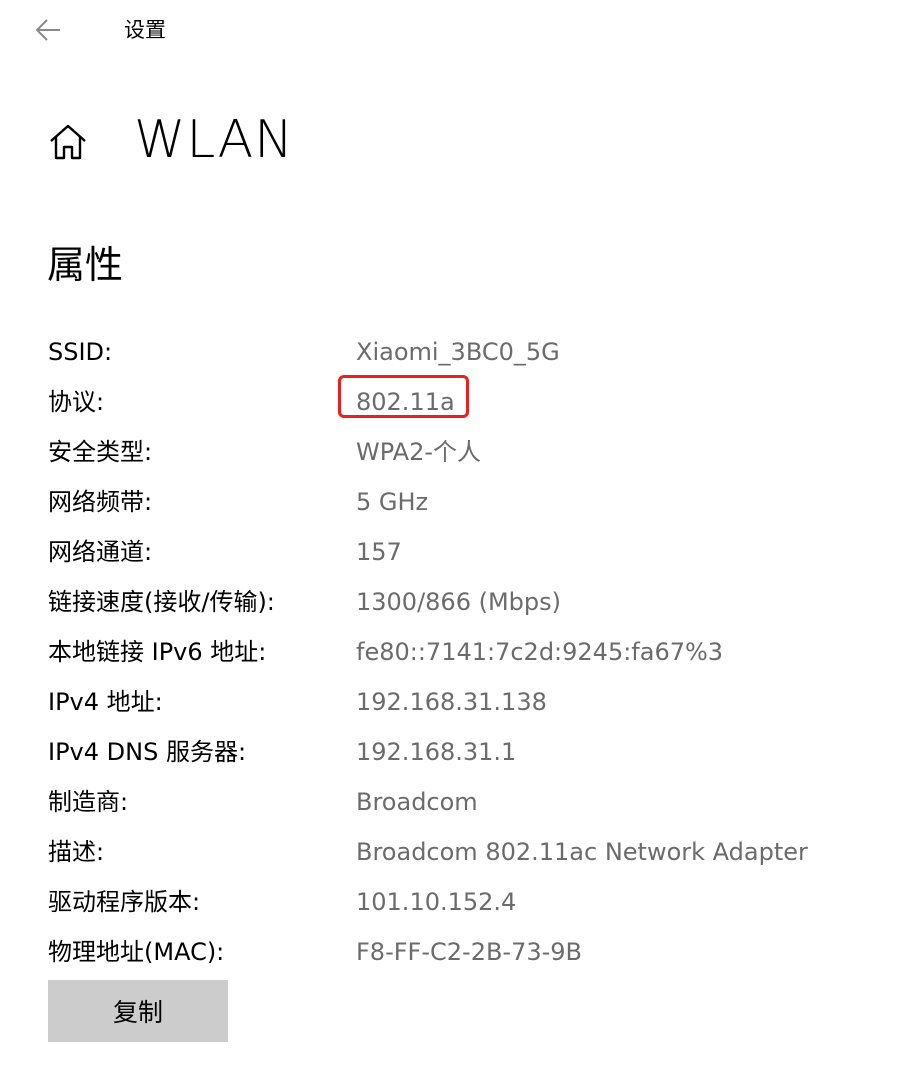 This screenshot has height=1067, width=917. What do you see at coordinates (436, 752) in the screenshot?
I see `property-value: 192.168.31.1` at bounding box center [436, 752].